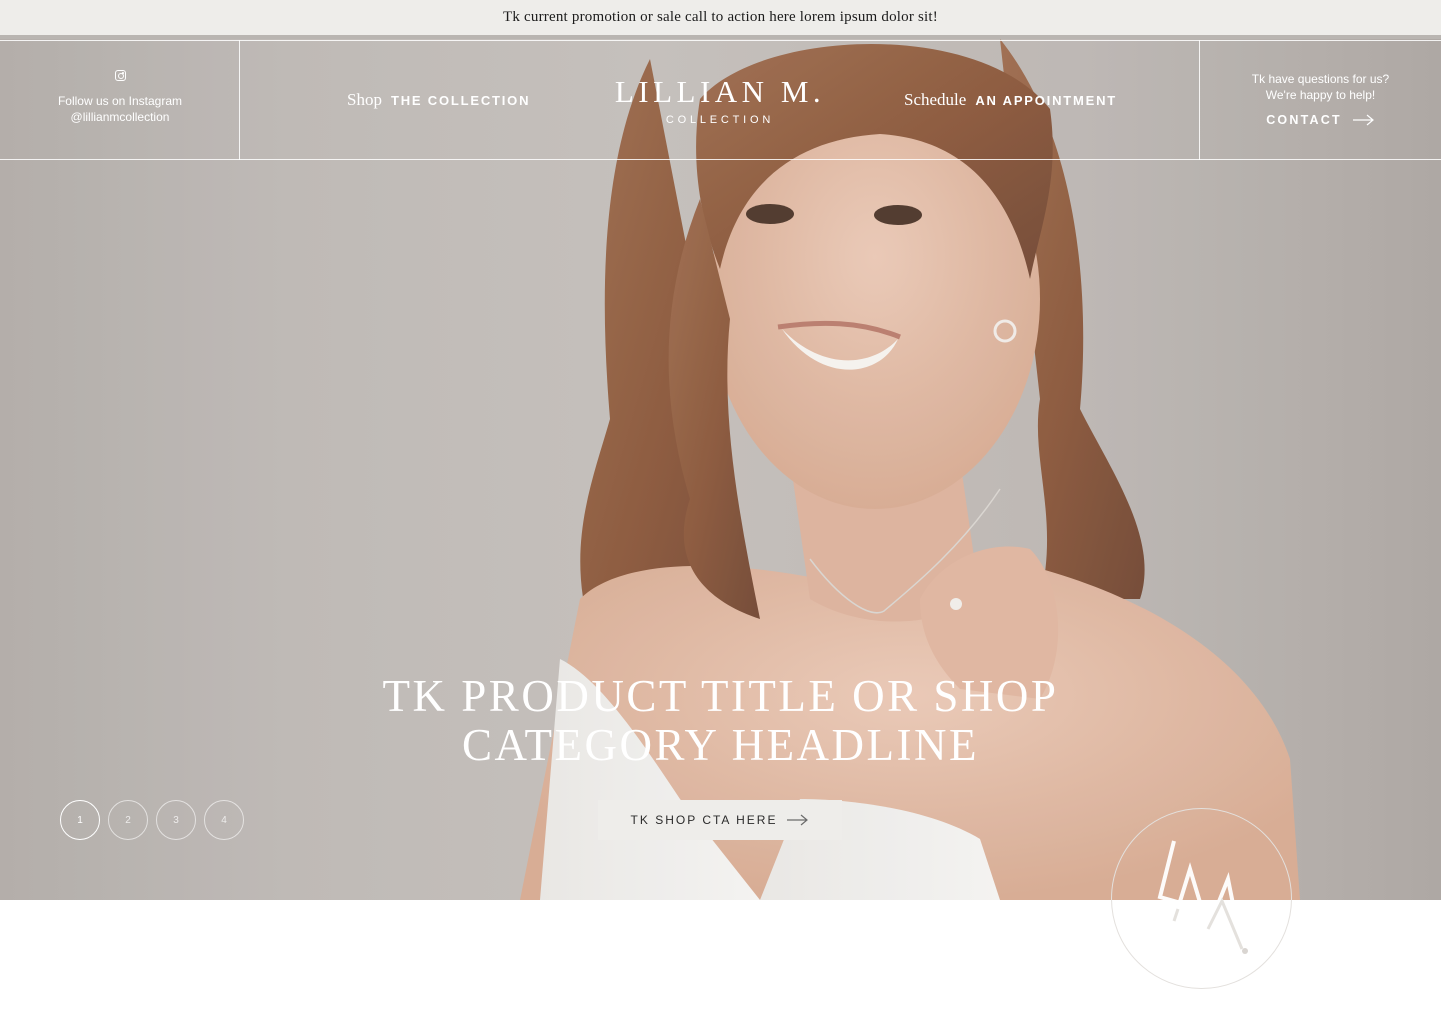 Image resolution: width=1441 pixels, height=1015 pixels. I want to click on contact-question: Tk have questions for us?, so click(1320, 79).